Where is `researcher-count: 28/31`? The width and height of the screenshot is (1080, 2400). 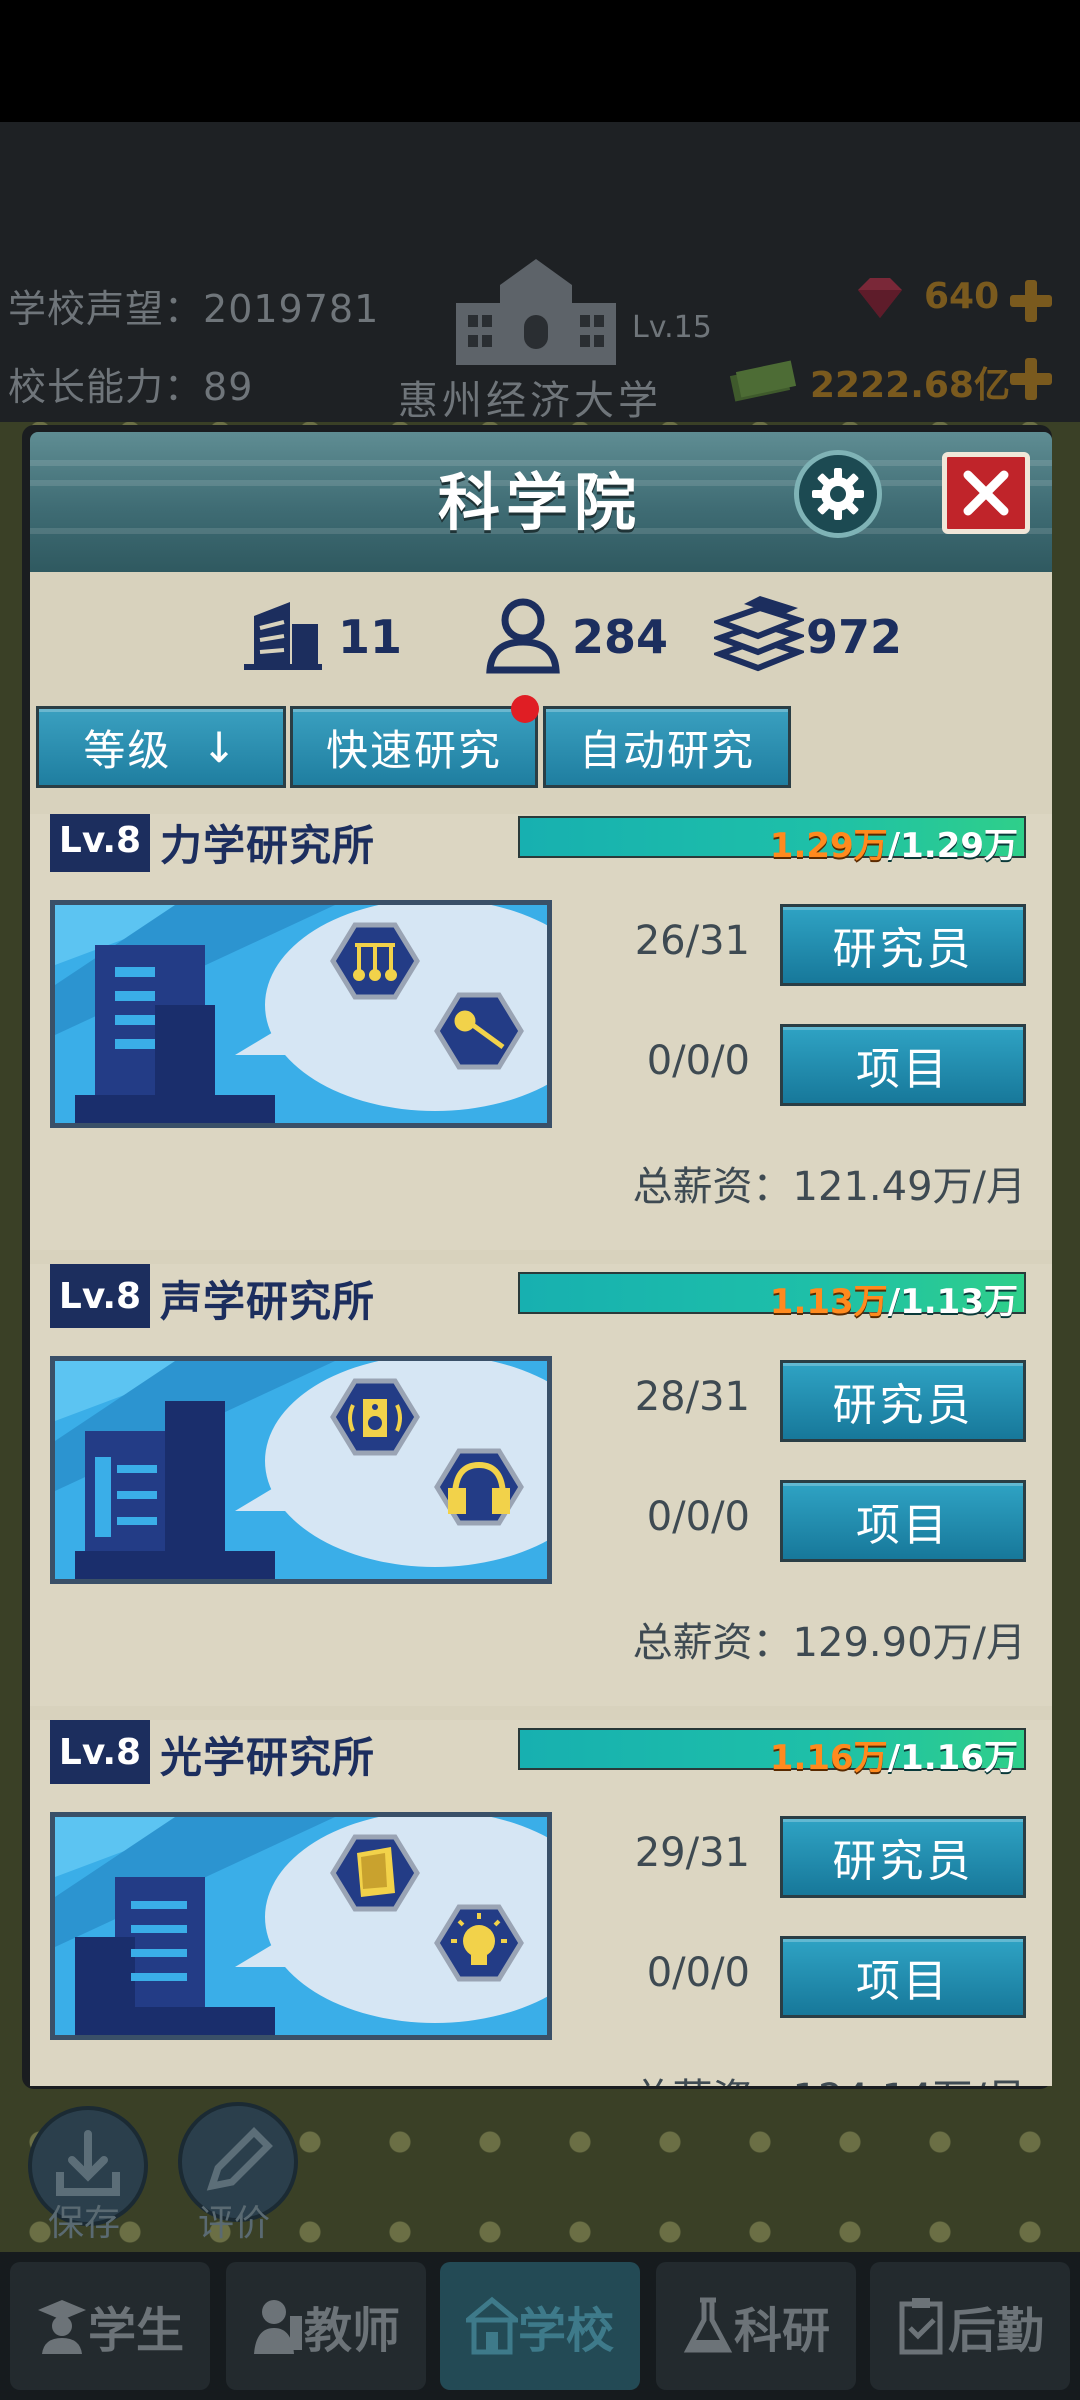 researcher-count: 28/31 is located at coordinates (692, 1397).